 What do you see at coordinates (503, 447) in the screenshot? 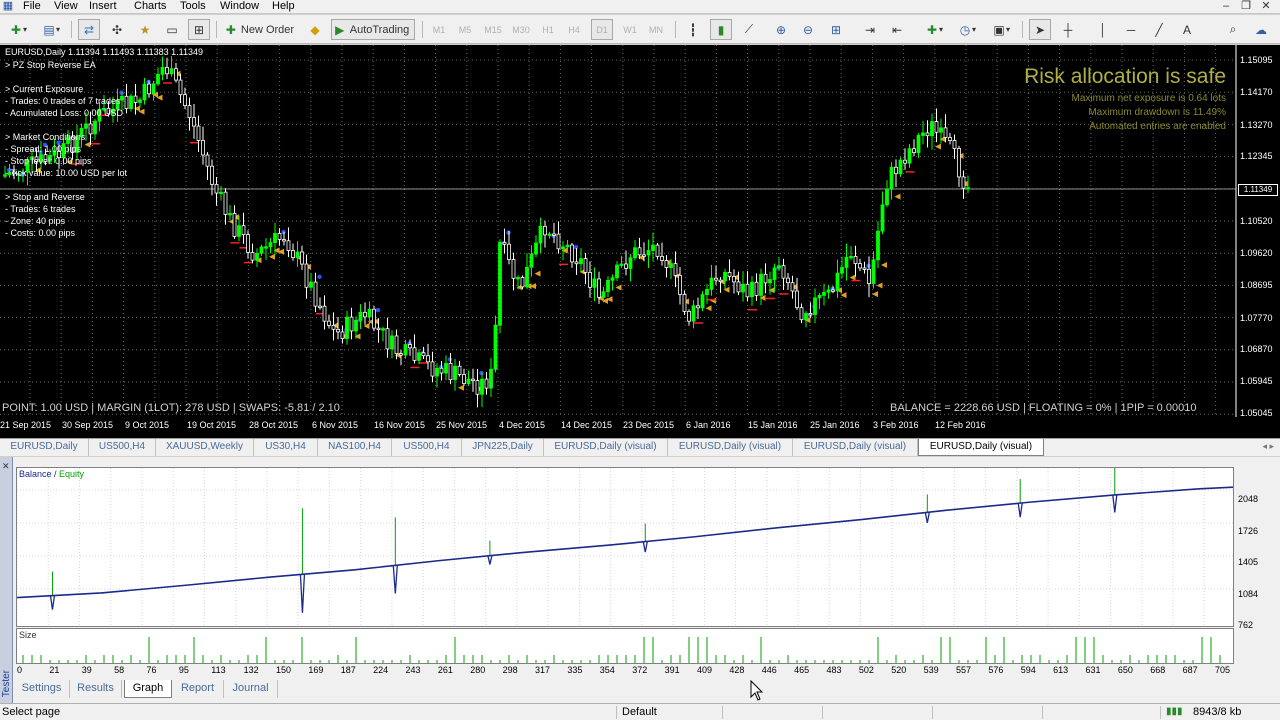
I see `tab-chart: JPN225,Daily` at bounding box center [503, 447].